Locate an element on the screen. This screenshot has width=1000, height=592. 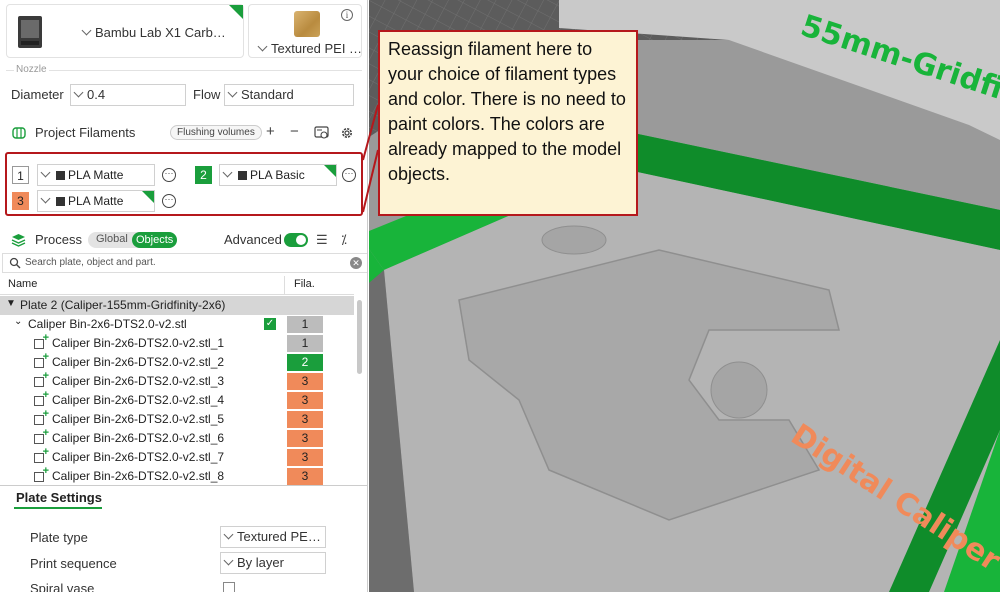
part-name: Caliper Bin-2x6-DTS2.0-v2.stl_4 is located at coordinates (138, 400).